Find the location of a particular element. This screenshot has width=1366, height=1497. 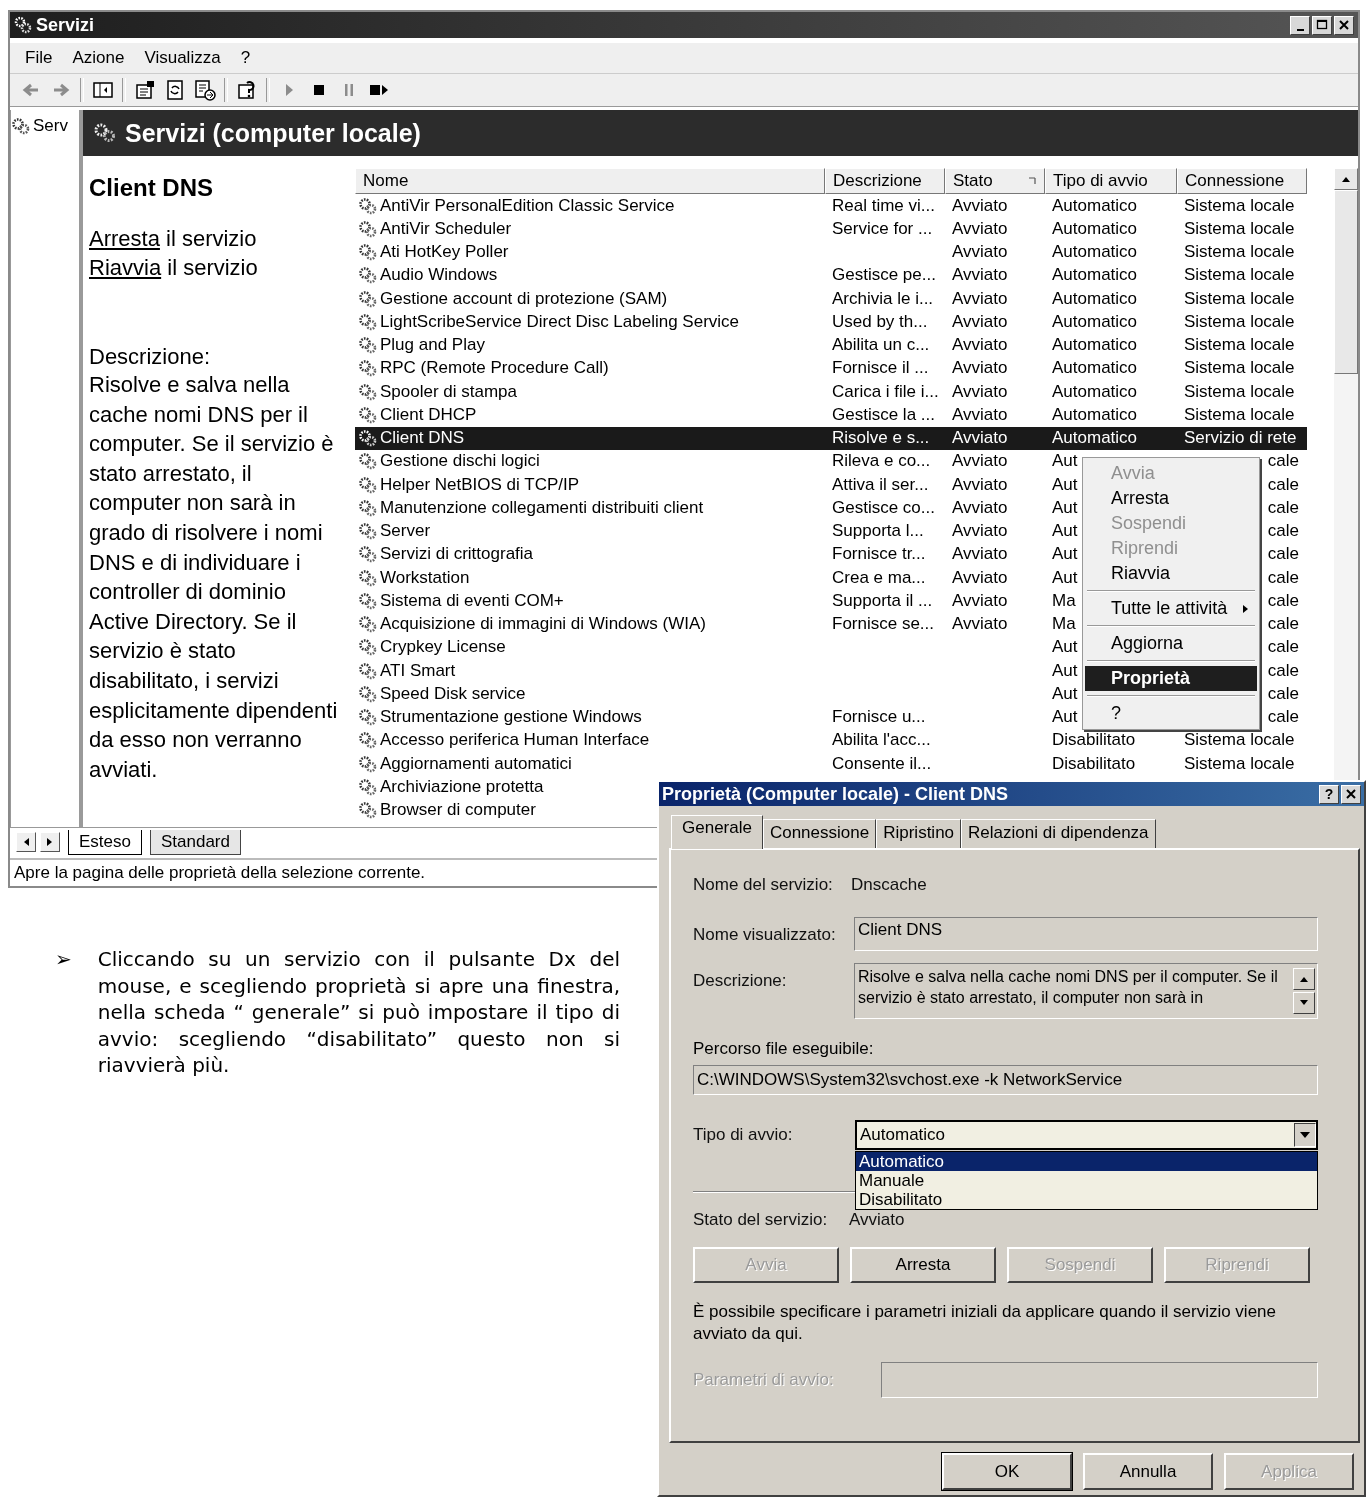

parameters-field is located at coordinates (1099, 1380).